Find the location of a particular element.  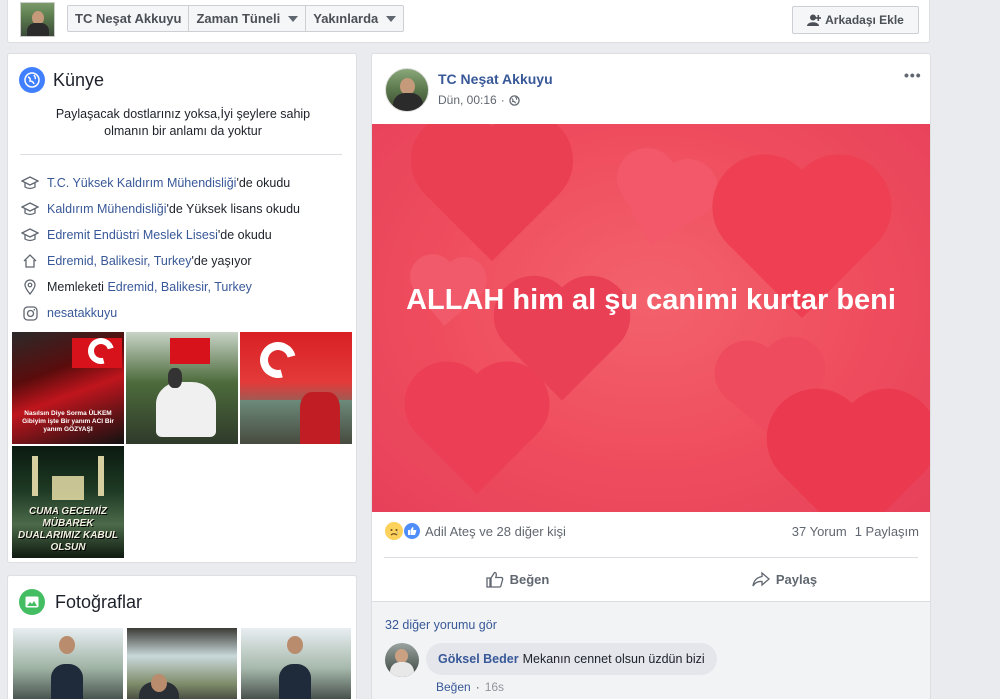

location-pin-icon is located at coordinates (30, 287).